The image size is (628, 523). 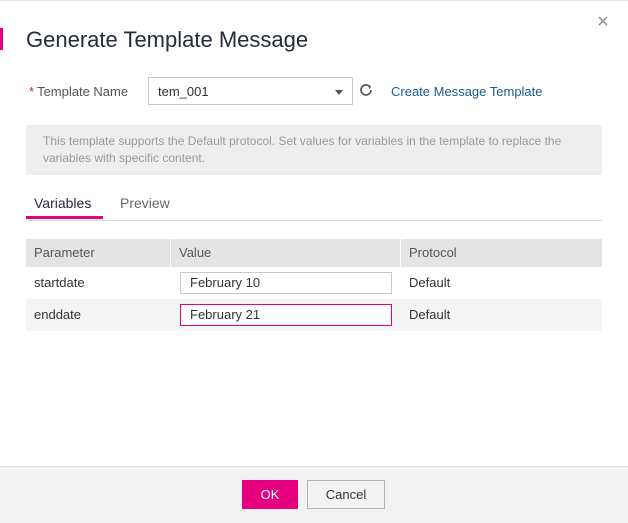 I want to click on header-parameter: Parameter, so click(x=98, y=253).